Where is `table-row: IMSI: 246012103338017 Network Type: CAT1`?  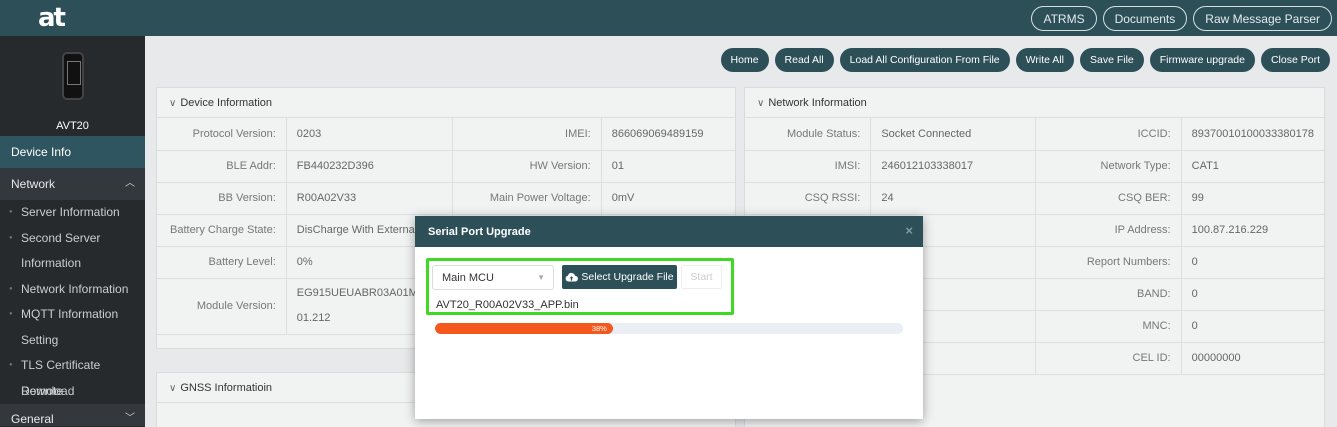 table-row: IMSI: 246012103338017 Network Type: CAT1 is located at coordinates (1034, 166).